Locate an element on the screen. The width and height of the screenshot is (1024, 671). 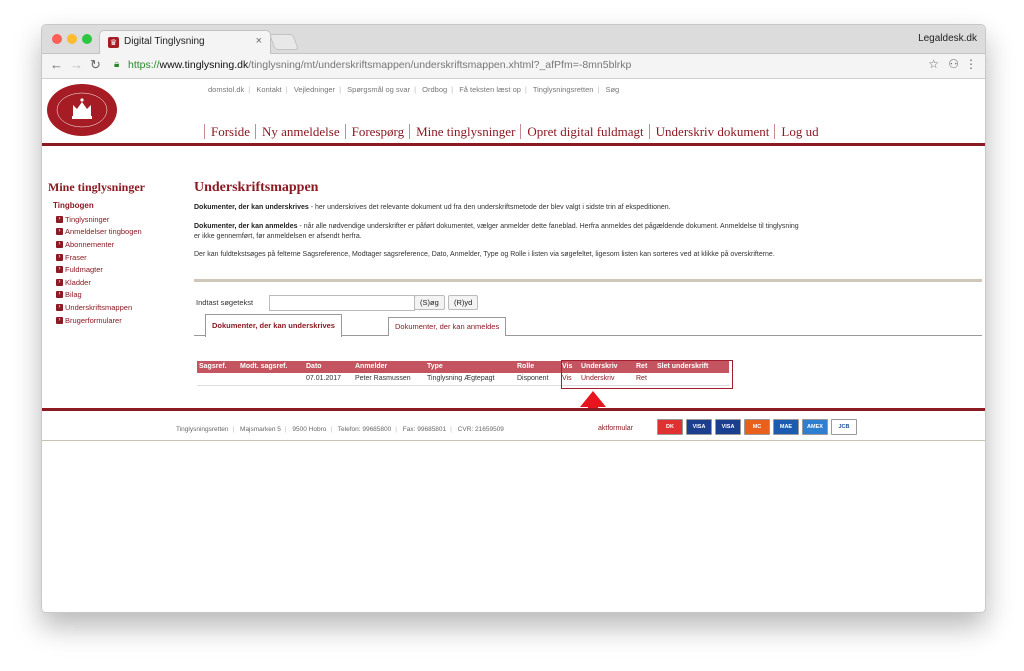
cell-sagsref is located at coordinates (217, 379).